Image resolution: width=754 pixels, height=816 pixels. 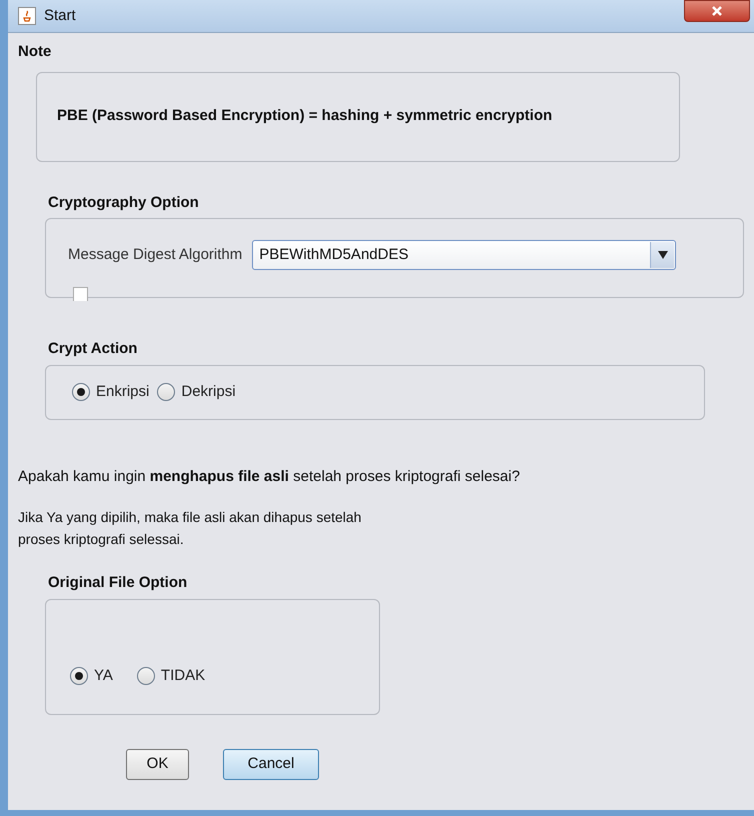 I want to click on section-title: Note, so click(x=35, y=52).